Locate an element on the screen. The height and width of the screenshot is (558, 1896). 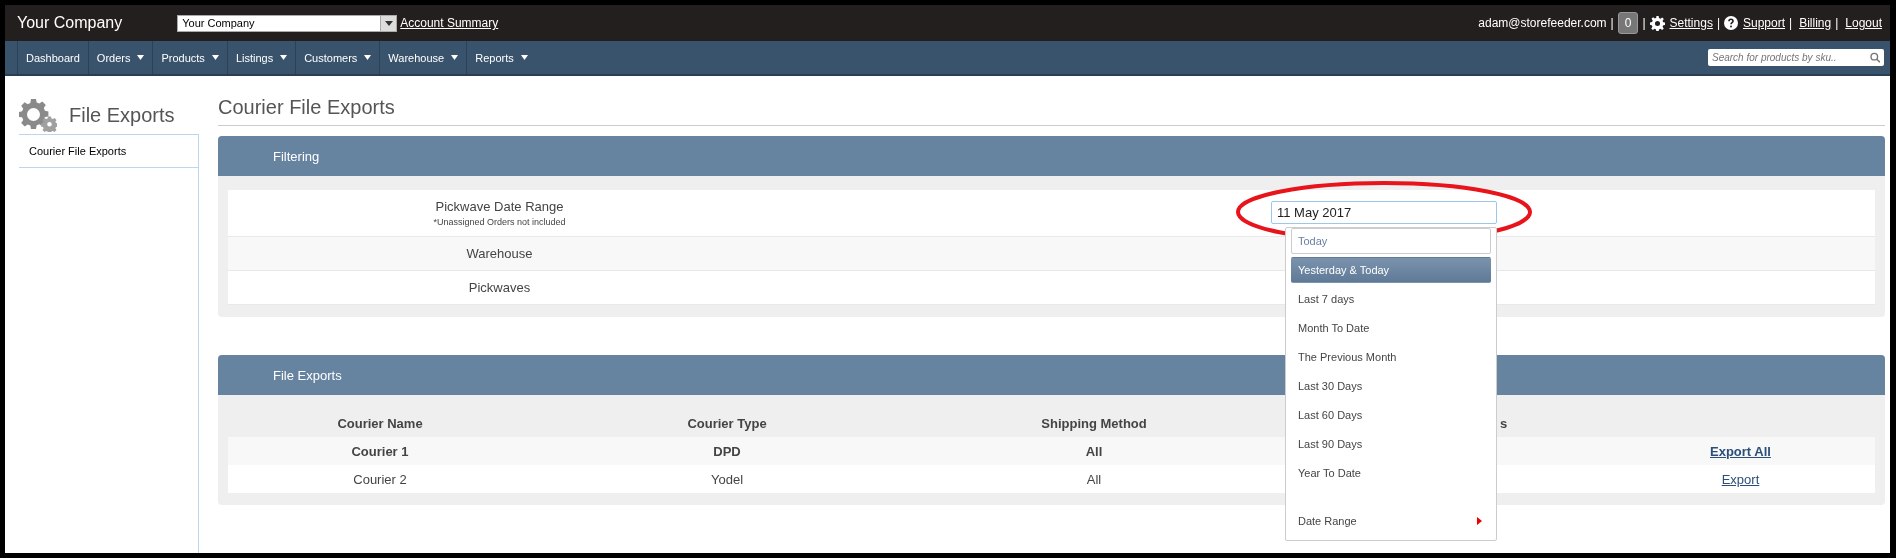
nav-menu-item: Orders is located at coordinates (120, 57).